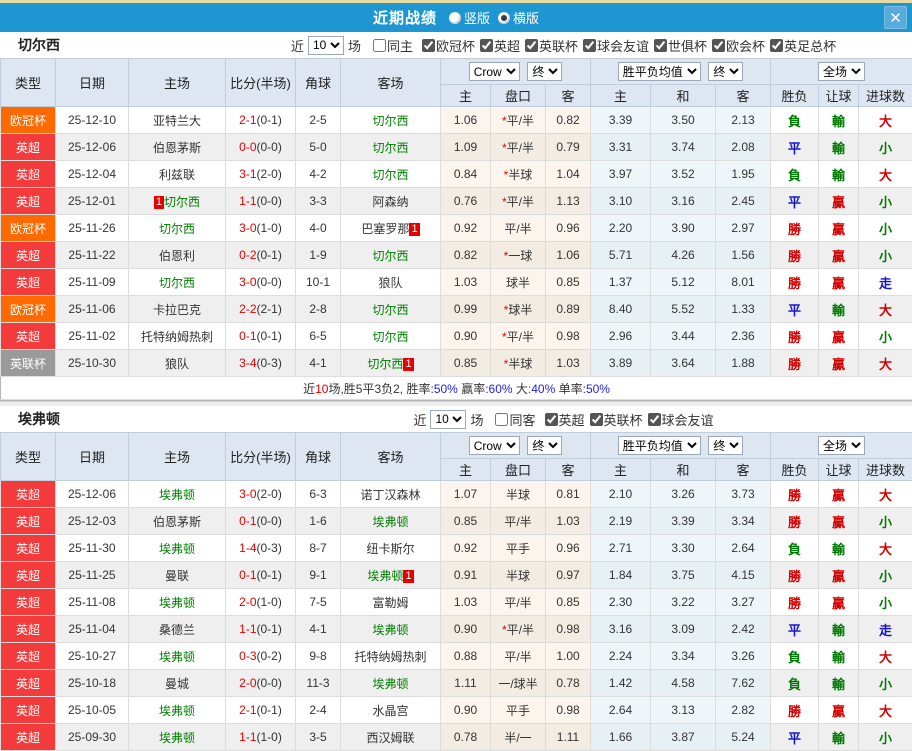 The width and height of the screenshot is (912, 751). What do you see at coordinates (390, 363) in the screenshot?
I see `away-team: 切尔西 1` at bounding box center [390, 363].